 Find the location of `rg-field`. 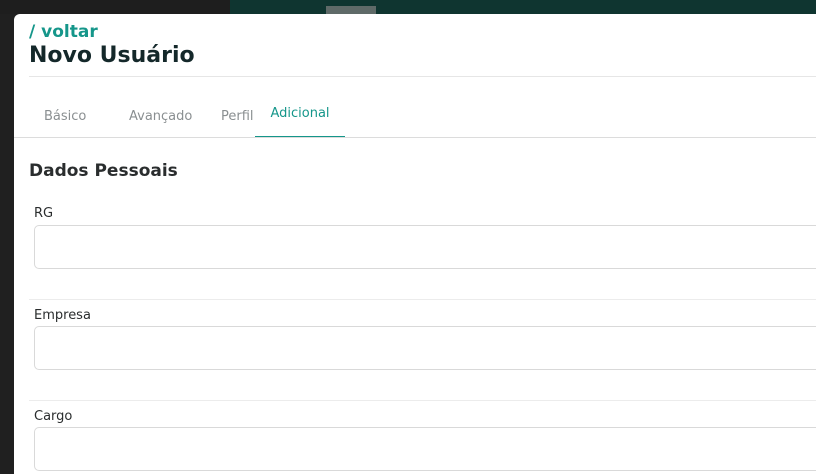

rg-field is located at coordinates (425, 247).